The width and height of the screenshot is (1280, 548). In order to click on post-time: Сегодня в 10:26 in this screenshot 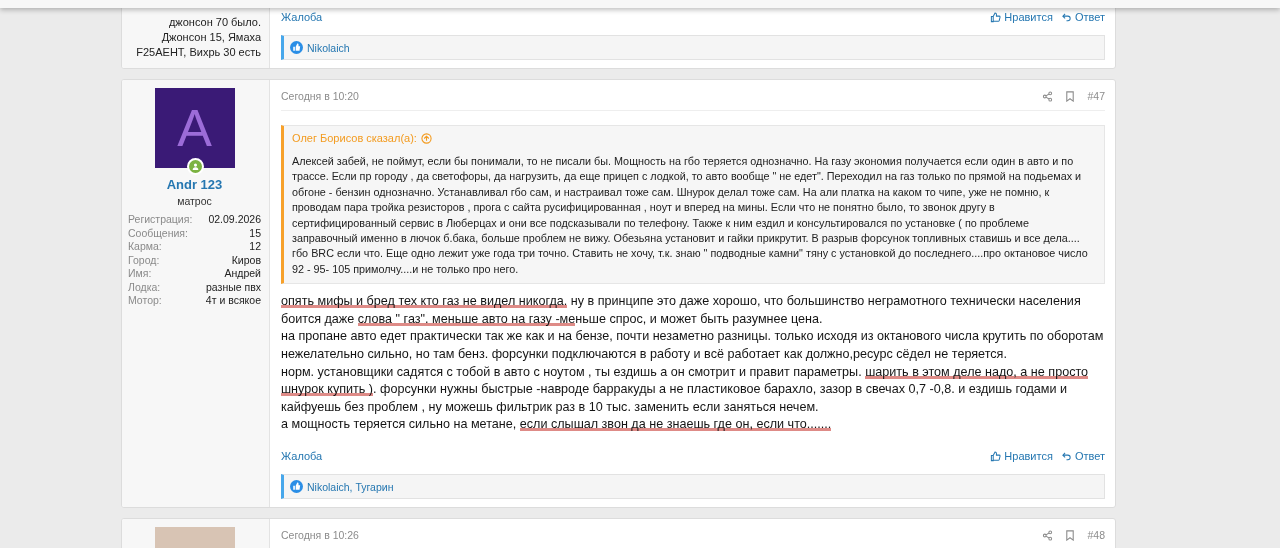, I will do `click(320, 535)`.